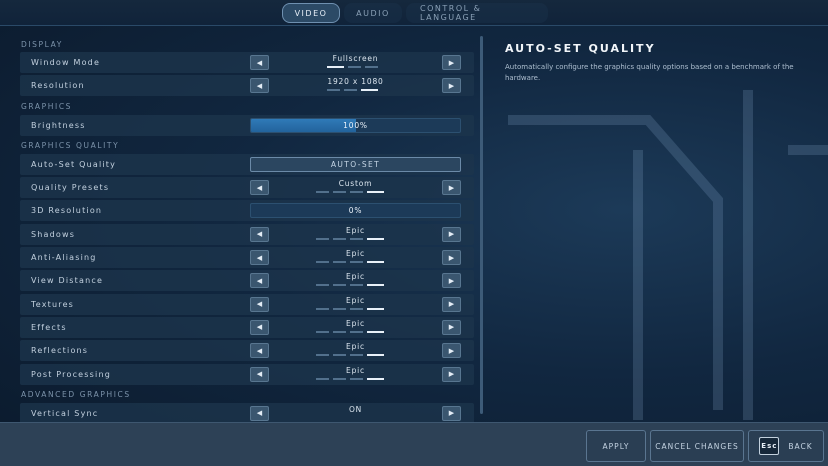 Image resolution: width=828 pixels, height=466 pixels. Describe the element at coordinates (616, 446) in the screenshot. I see `apply-button: APPLY` at that location.